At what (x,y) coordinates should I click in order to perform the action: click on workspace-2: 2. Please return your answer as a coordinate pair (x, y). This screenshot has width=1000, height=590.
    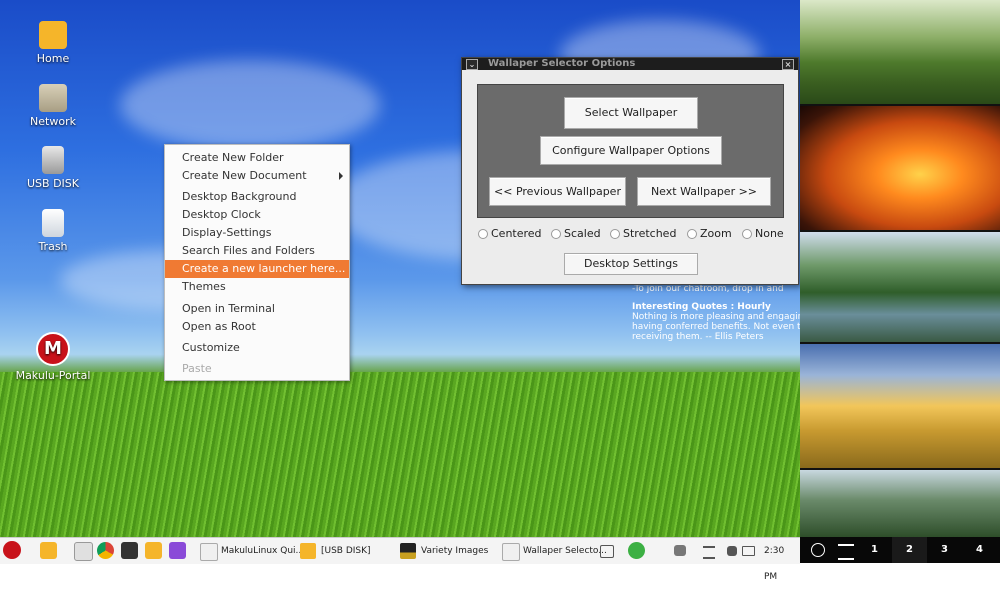
    Looking at the image, I should click on (909, 550).